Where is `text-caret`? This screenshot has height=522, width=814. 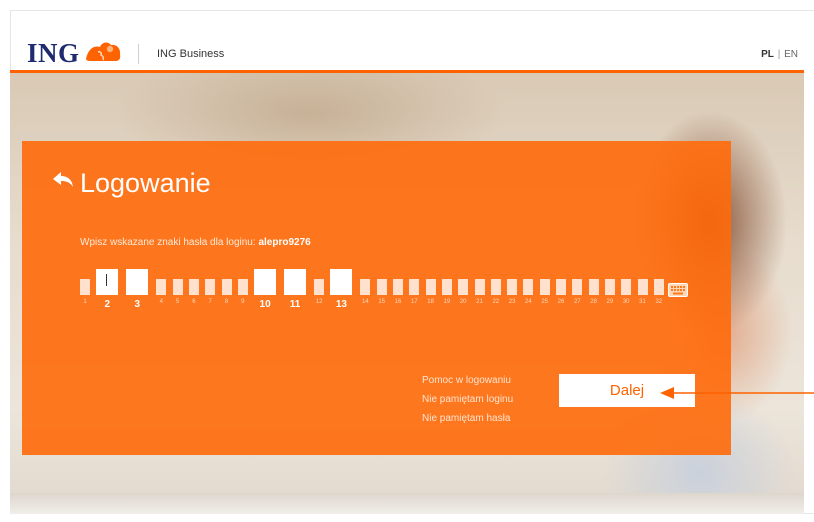
text-caret is located at coordinates (107, 280).